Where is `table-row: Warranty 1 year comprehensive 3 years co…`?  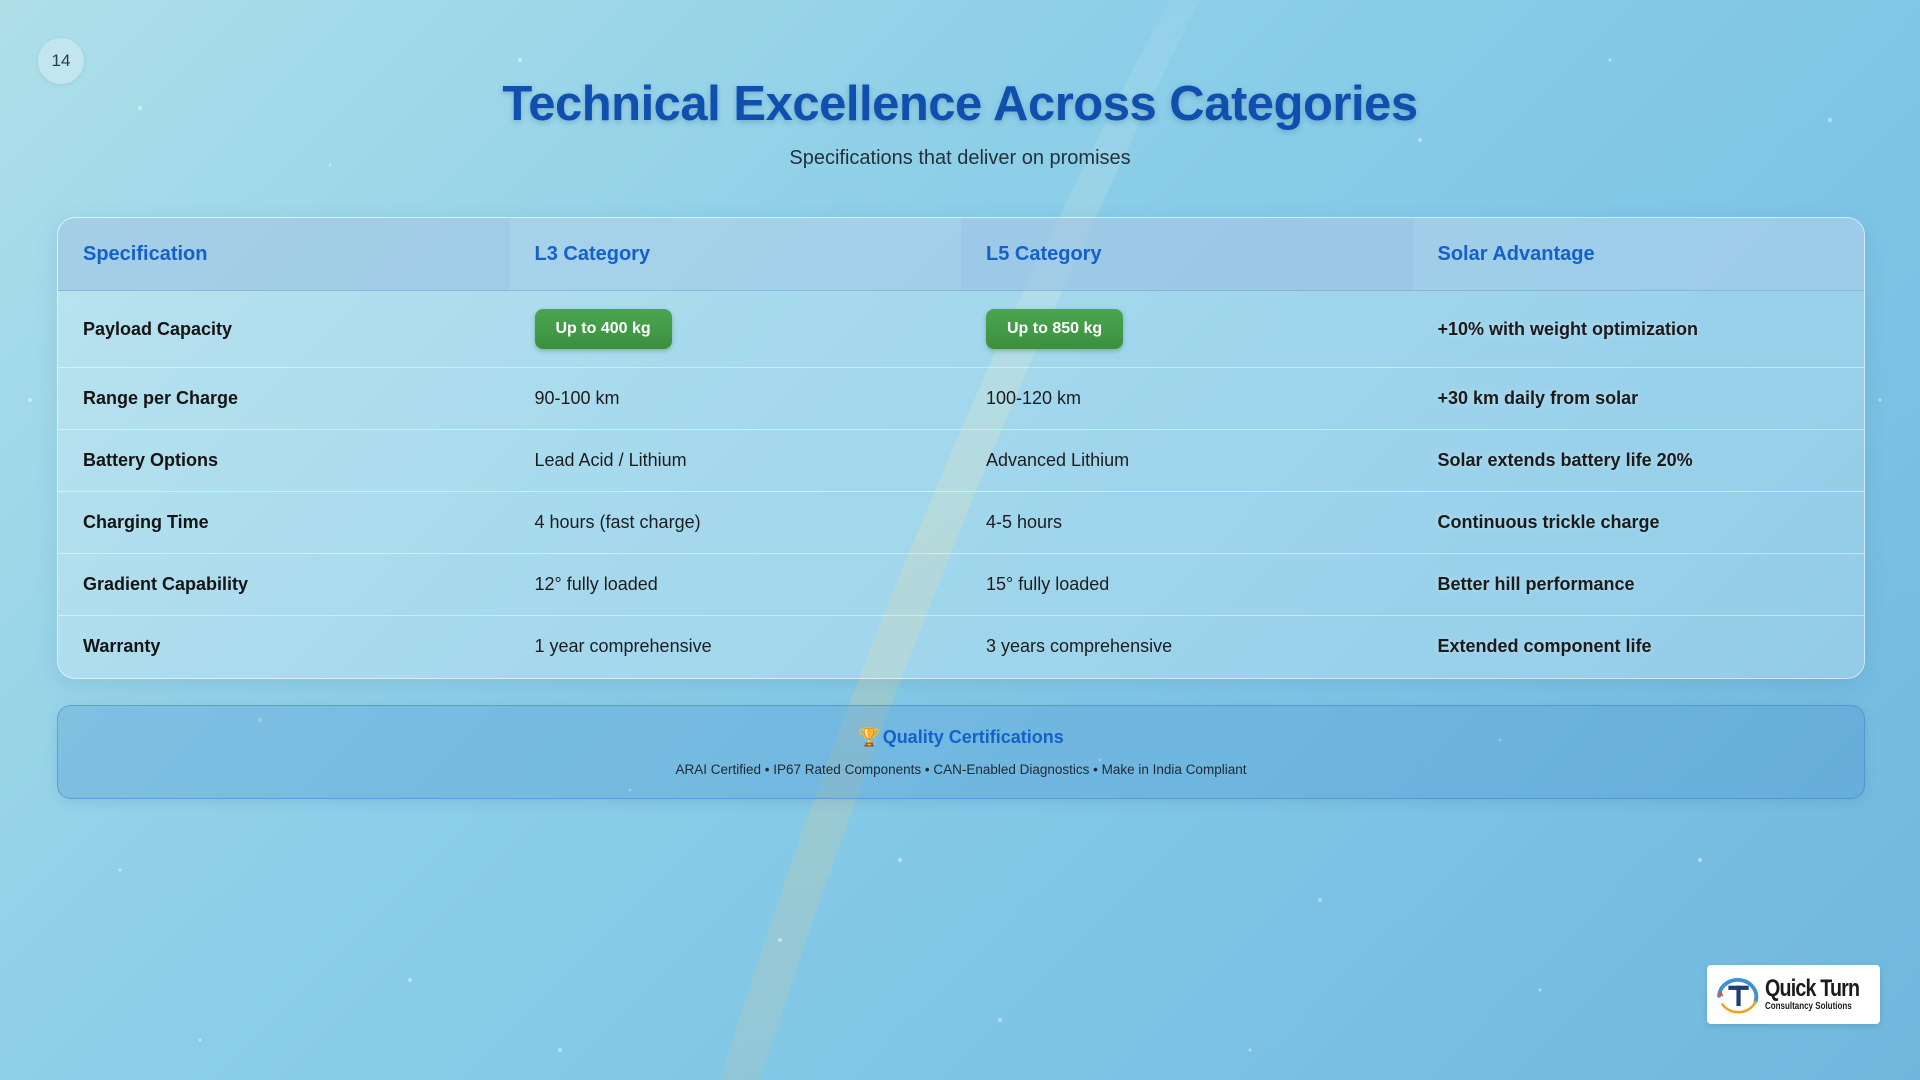
table-row: Warranty 1 year comprehensive 3 years co… is located at coordinates (961, 647).